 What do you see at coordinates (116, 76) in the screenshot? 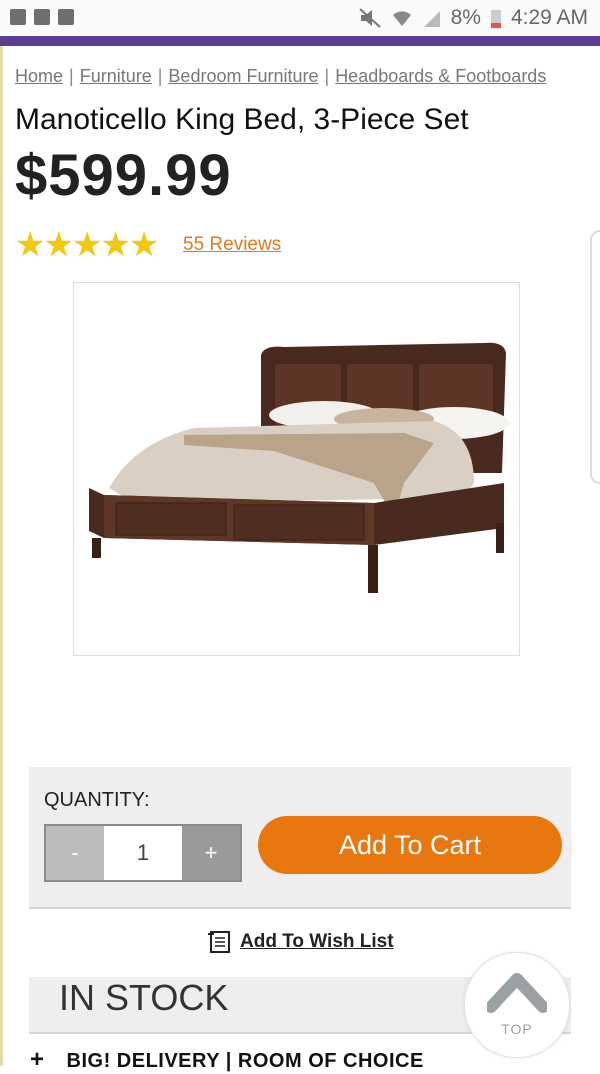
I see `breadcrumb-furniture: Furniture` at bounding box center [116, 76].